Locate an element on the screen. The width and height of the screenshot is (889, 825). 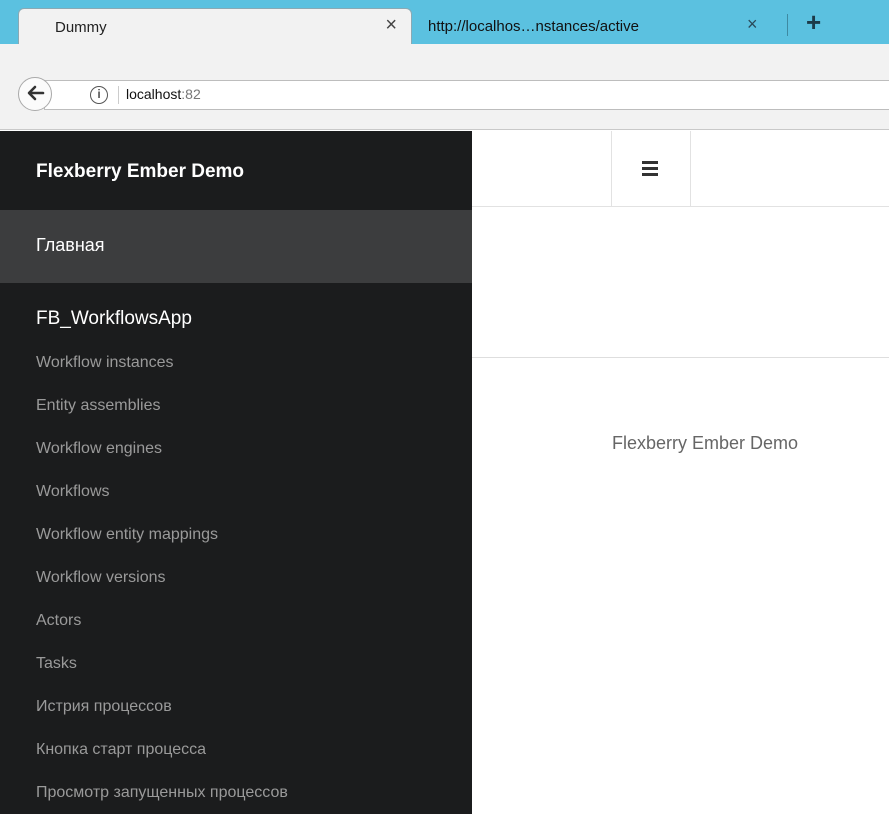
back-arrow-icon is located at coordinates (35, 95).